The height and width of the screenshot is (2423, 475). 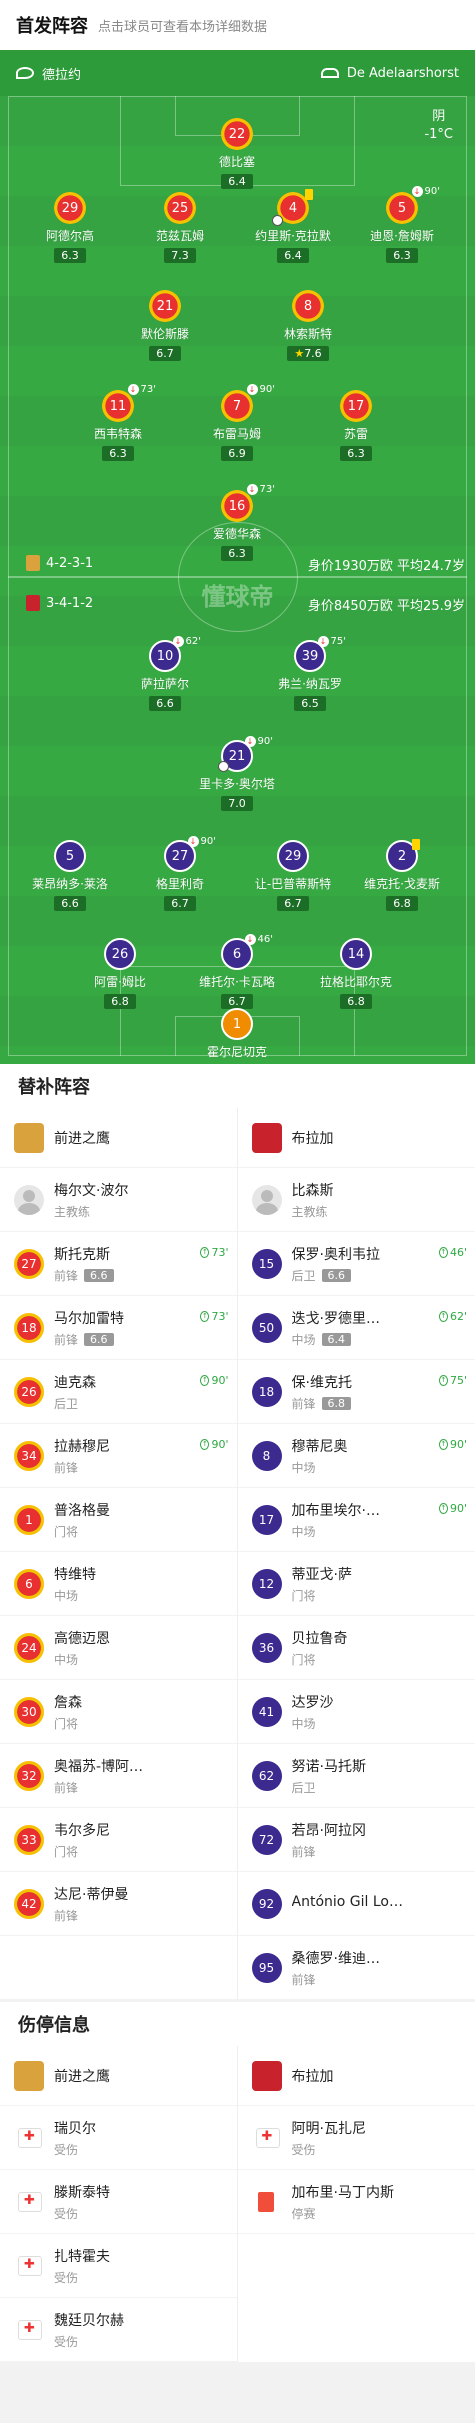 I want to click on away-player: 26 阿雷·姆比 6.8, so click(x=120, y=973).